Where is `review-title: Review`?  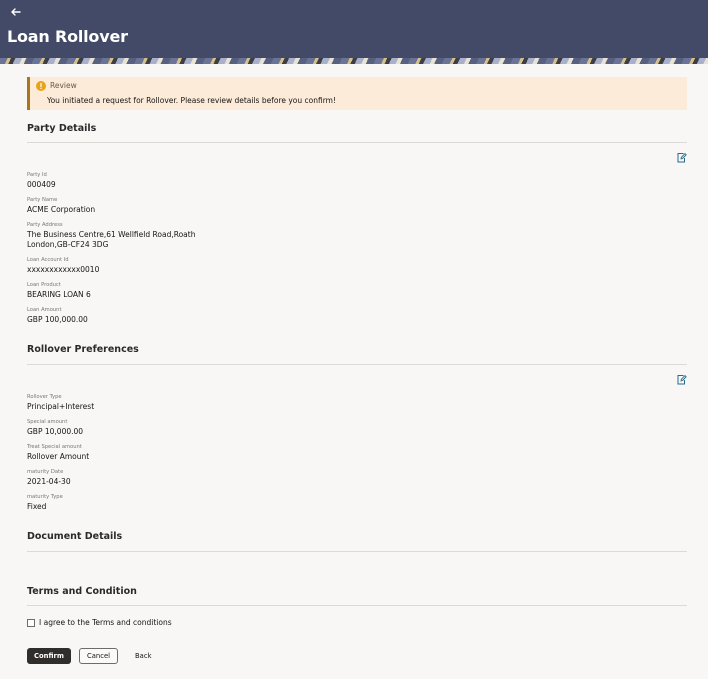 review-title: Review is located at coordinates (63, 85).